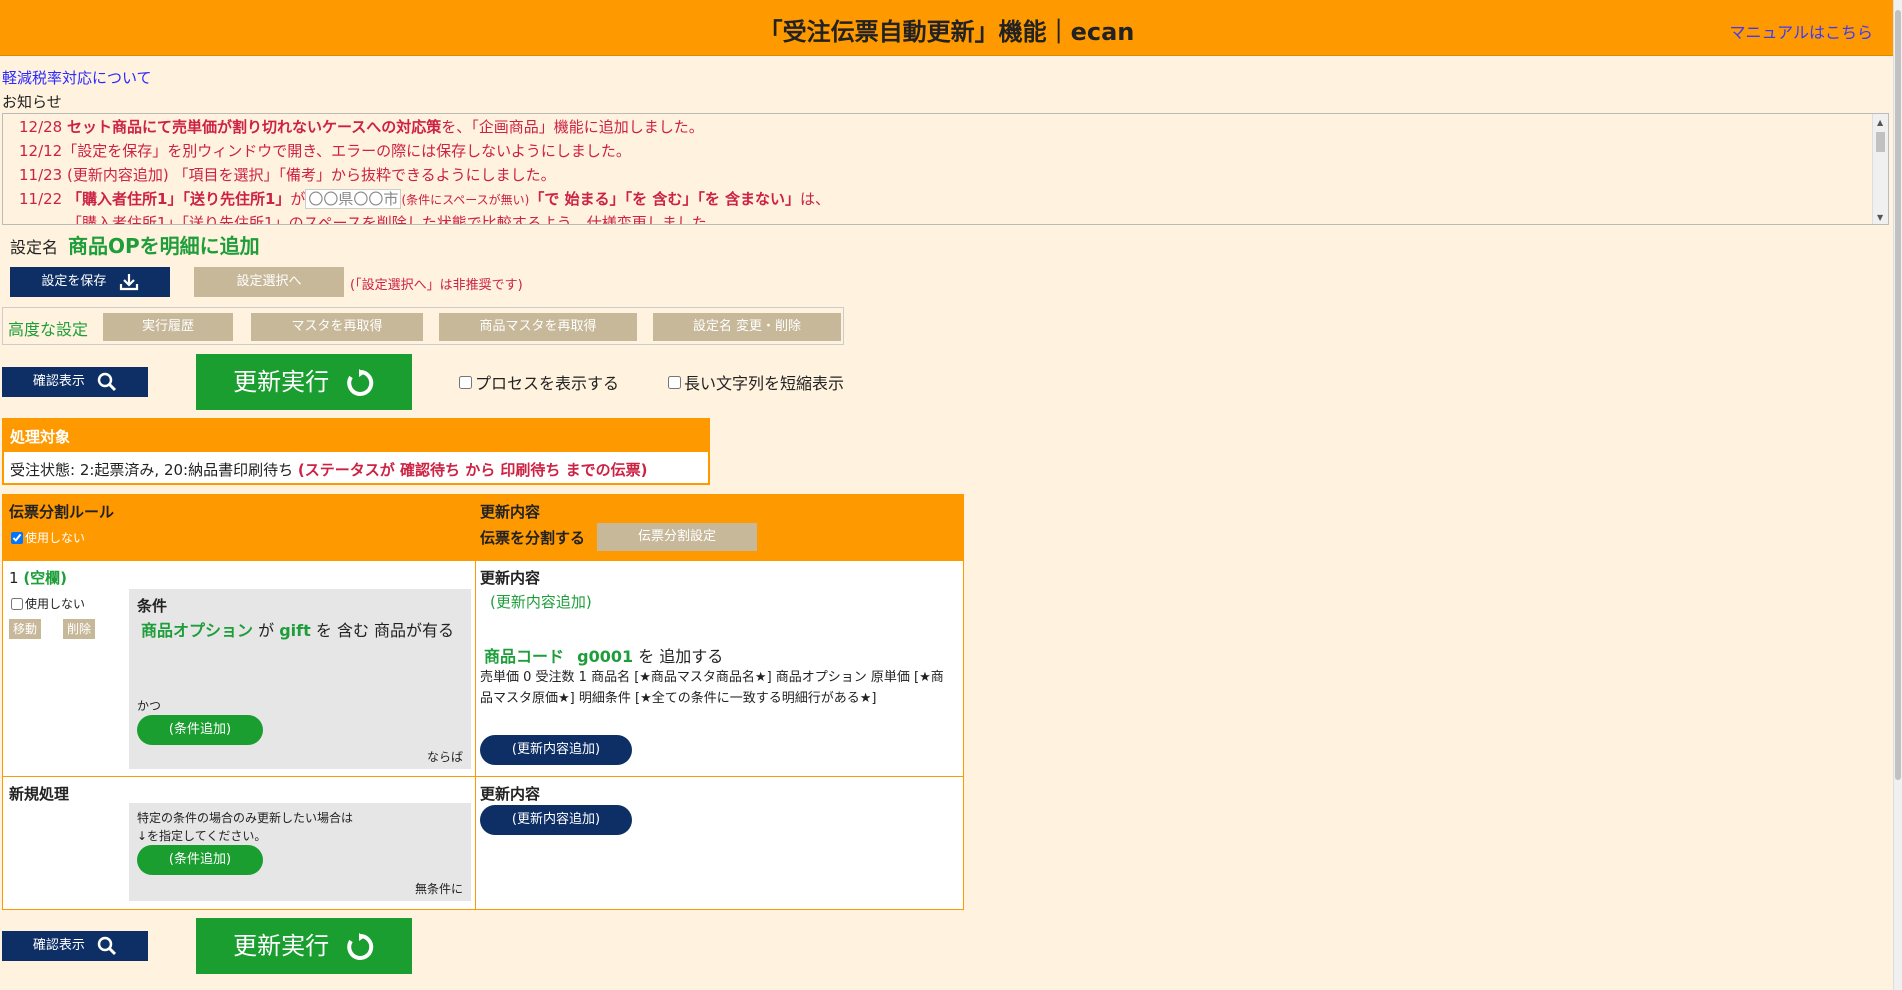  What do you see at coordinates (269, 282) in the screenshot?
I see `select-settings-button: 設定選択へ` at bounding box center [269, 282].